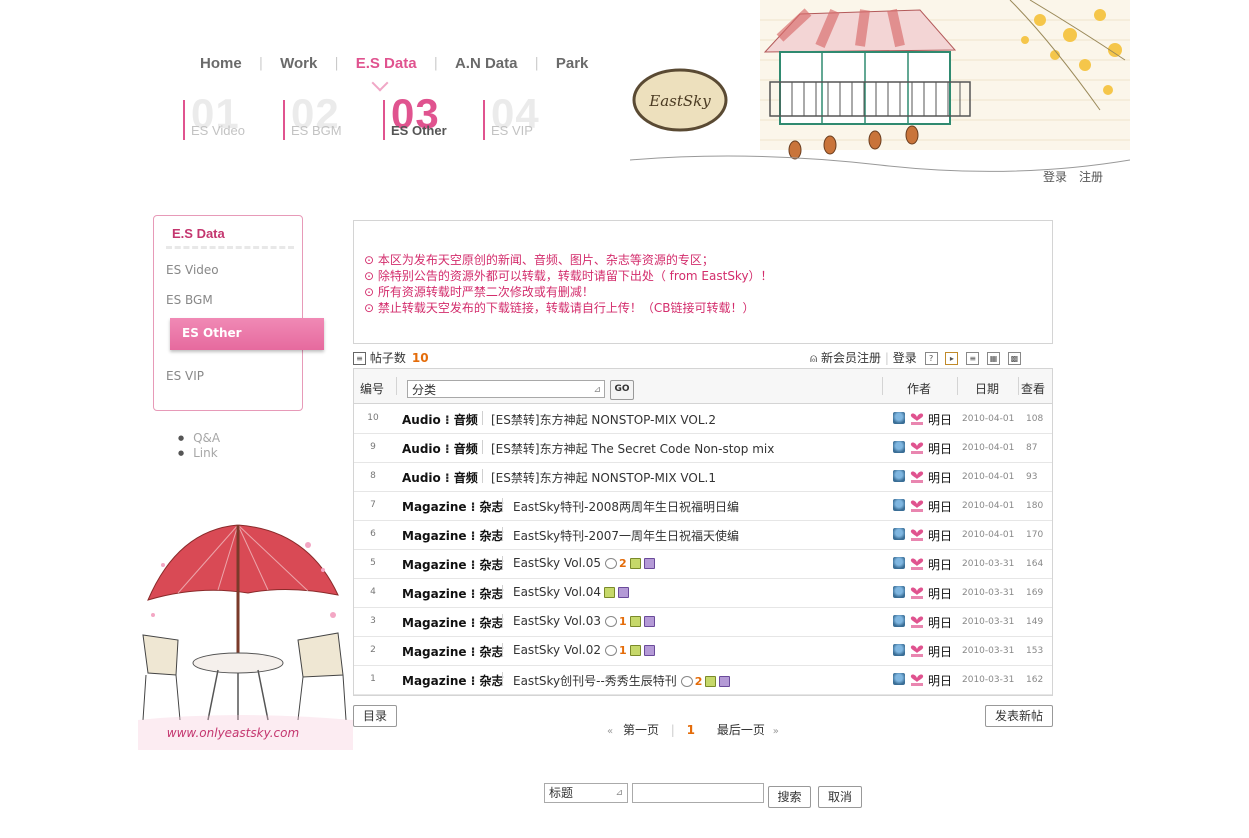 This screenshot has width=1249, height=838. What do you see at coordinates (486, 63) in the screenshot?
I see `nav-an-data: A.N Data` at bounding box center [486, 63].